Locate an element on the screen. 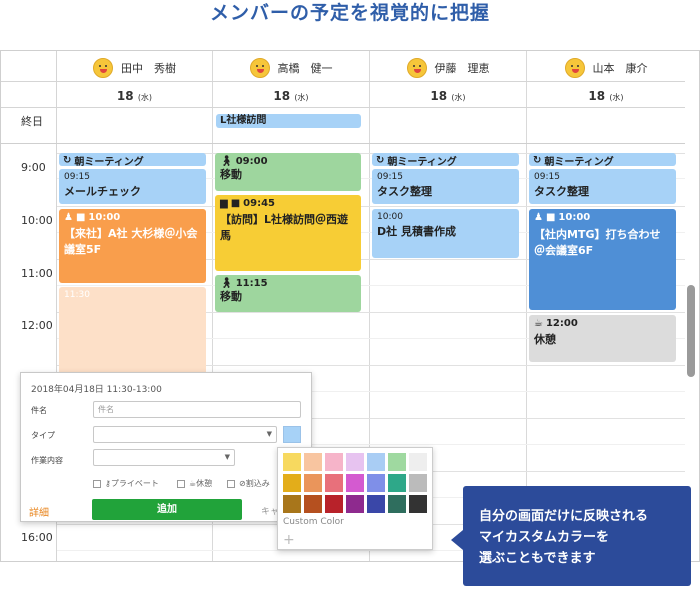 This screenshot has width=700, height=596. page-headline: メンバーの予定を視覚的に把握 is located at coordinates (349, 13).